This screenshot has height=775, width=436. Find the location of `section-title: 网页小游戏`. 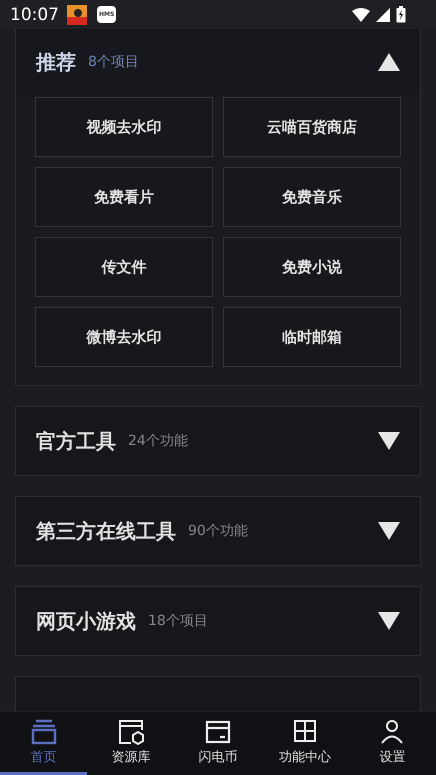

section-title: 网页小游戏 is located at coordinates (86, 621).